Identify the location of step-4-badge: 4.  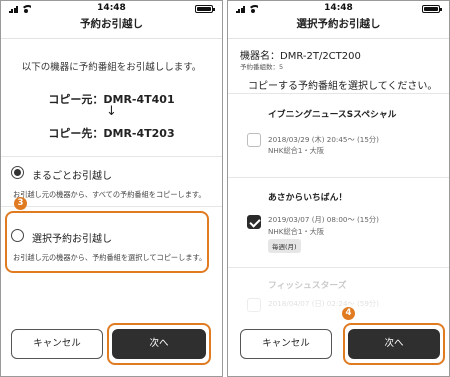
(348, 313).